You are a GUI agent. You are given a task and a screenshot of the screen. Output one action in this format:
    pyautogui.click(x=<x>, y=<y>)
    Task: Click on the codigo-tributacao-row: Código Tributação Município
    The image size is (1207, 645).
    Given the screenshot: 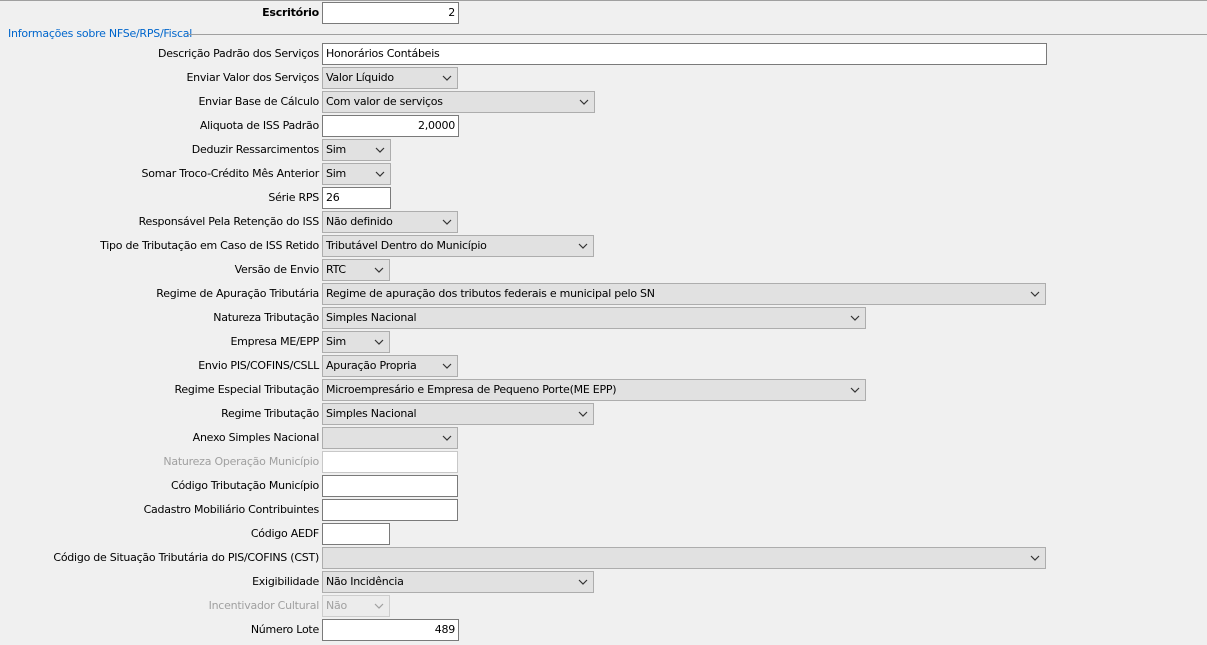 What is the action you would take?
    pyautogui.click(x=603, y=486)
    